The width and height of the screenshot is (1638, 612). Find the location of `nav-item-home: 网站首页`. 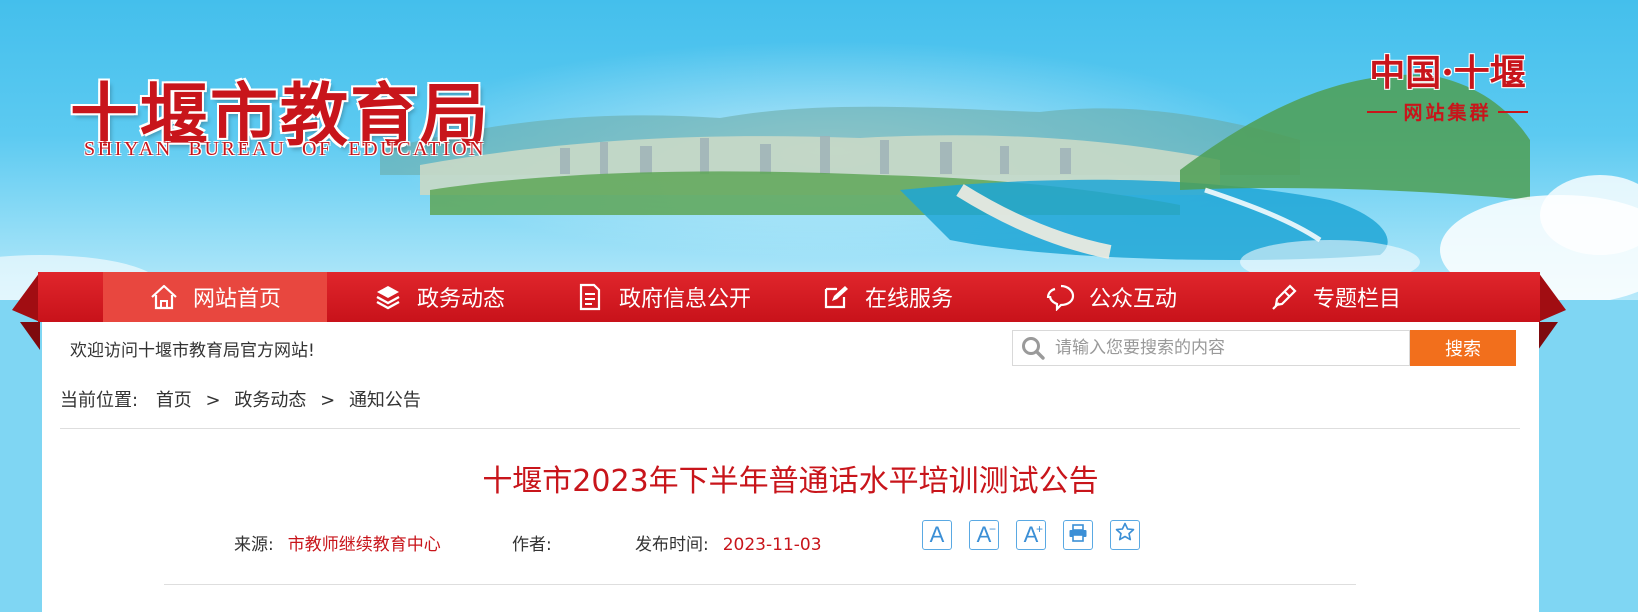

nav-item-home: 网站首页 is located at coordinates (215, 297).